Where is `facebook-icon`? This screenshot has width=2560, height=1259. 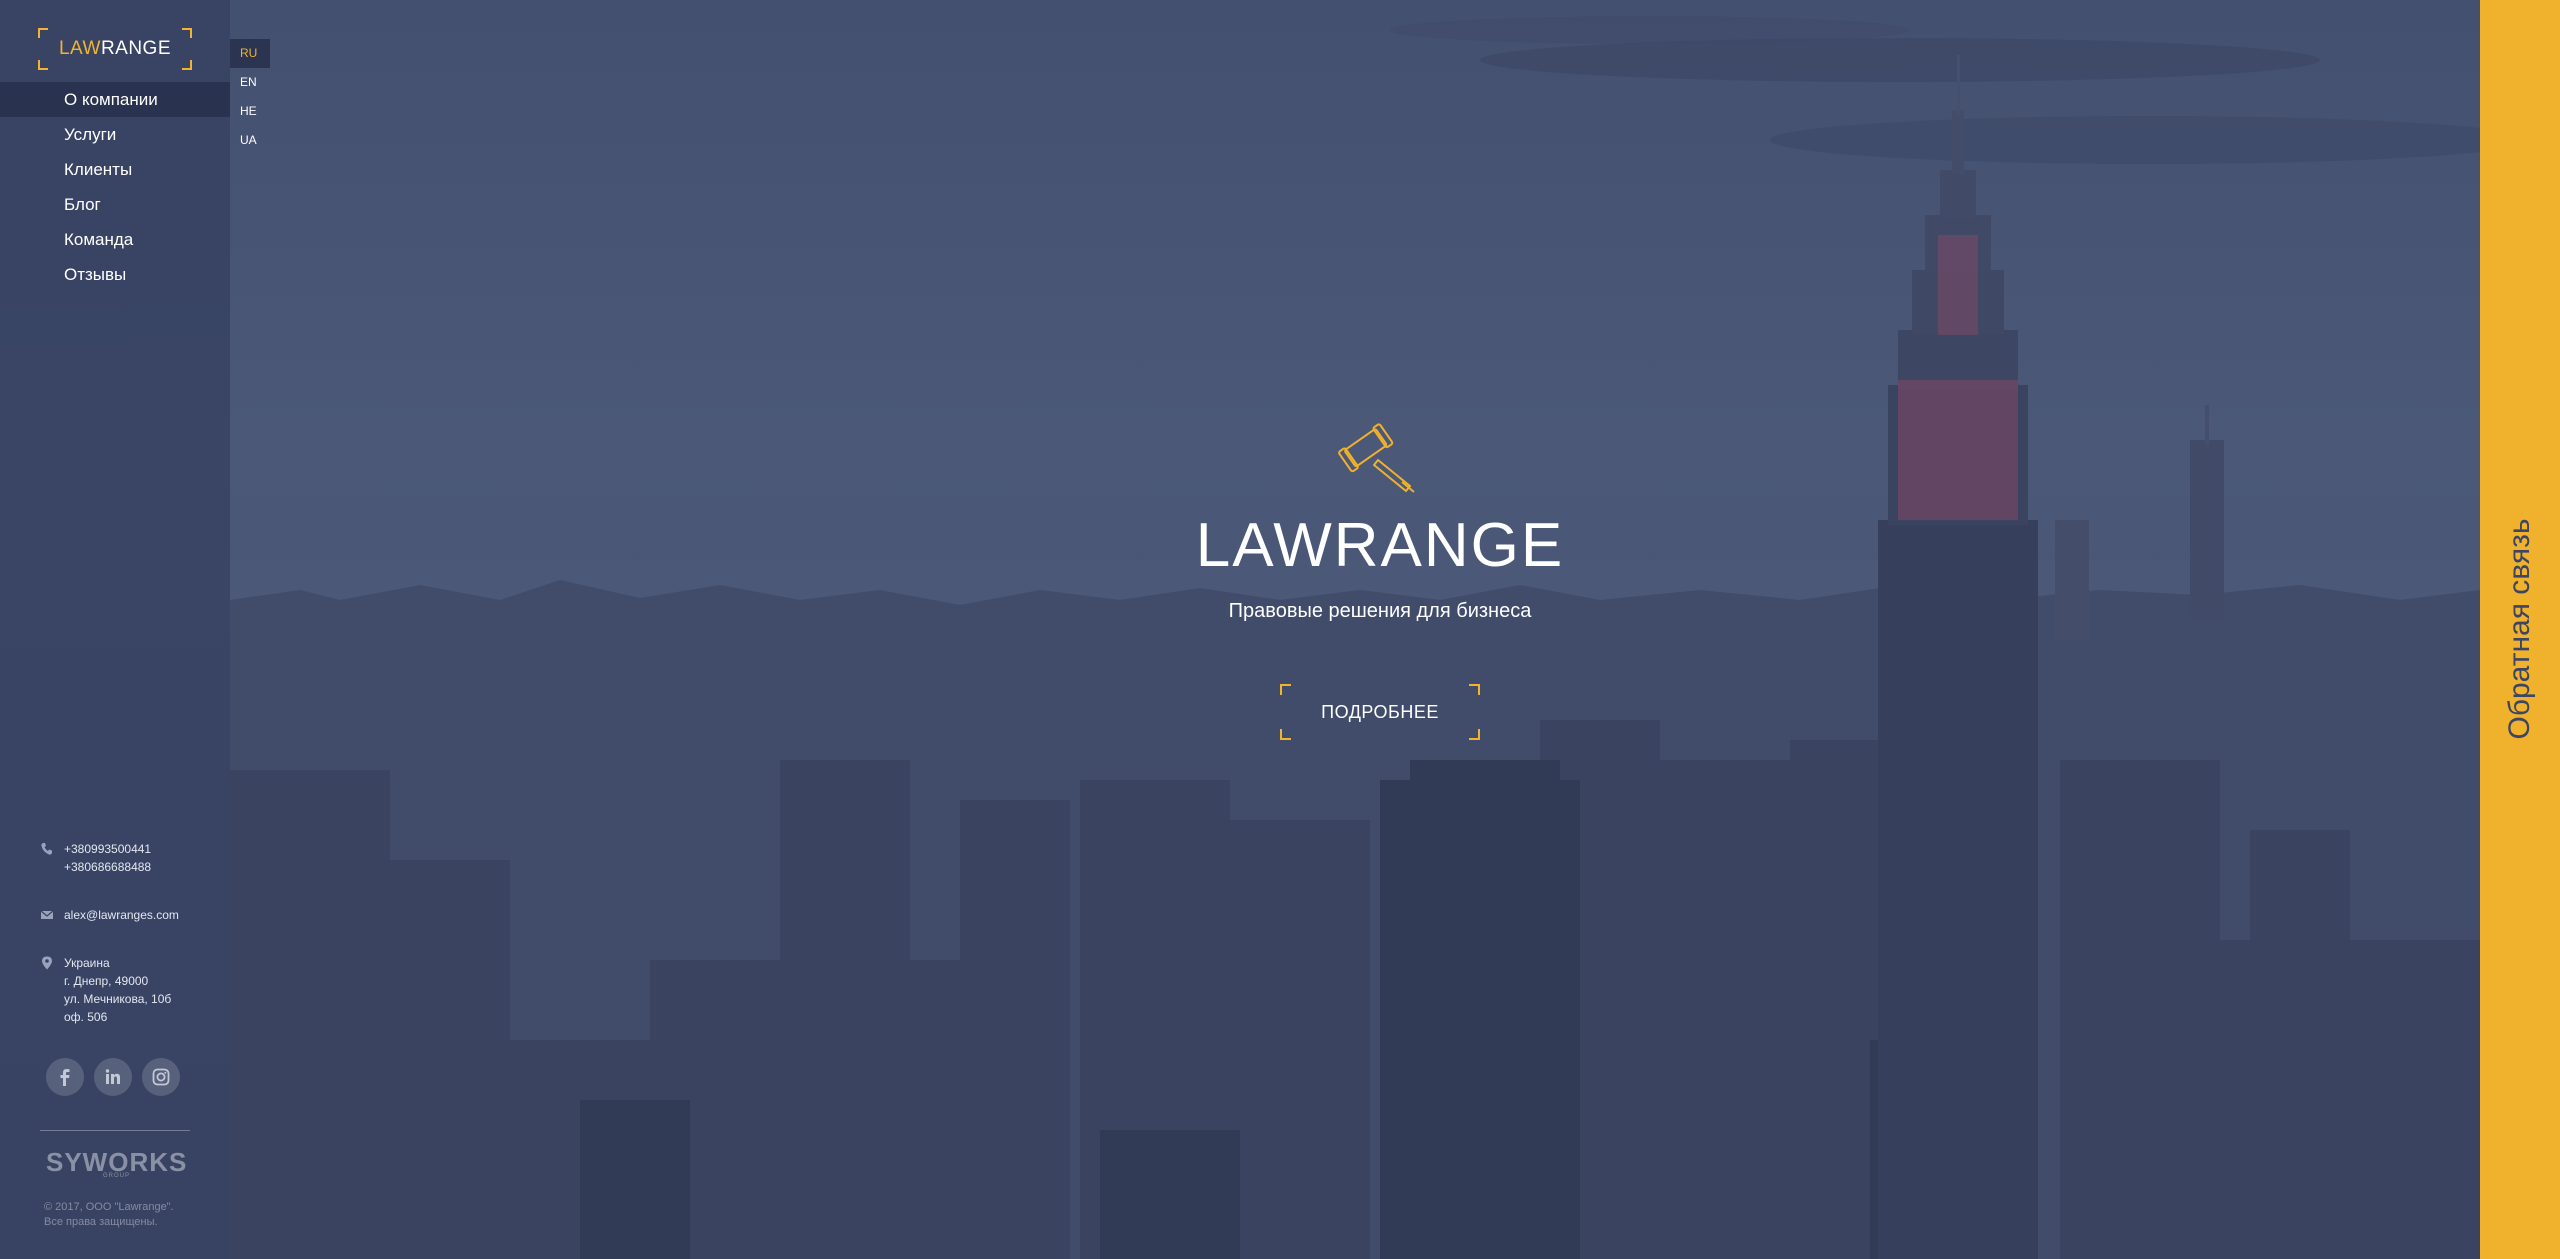 facebook-icon is located at coordinates (65, 1077).